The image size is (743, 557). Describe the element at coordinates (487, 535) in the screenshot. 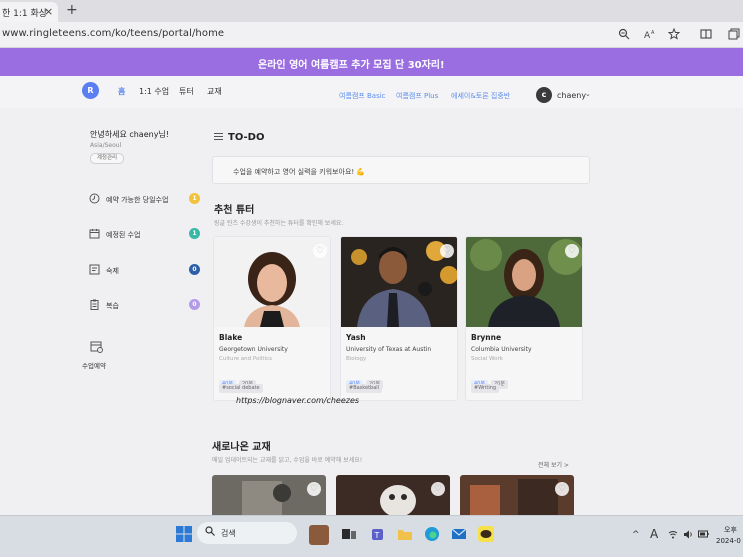

I see `kakaotalk-icon` at that location.